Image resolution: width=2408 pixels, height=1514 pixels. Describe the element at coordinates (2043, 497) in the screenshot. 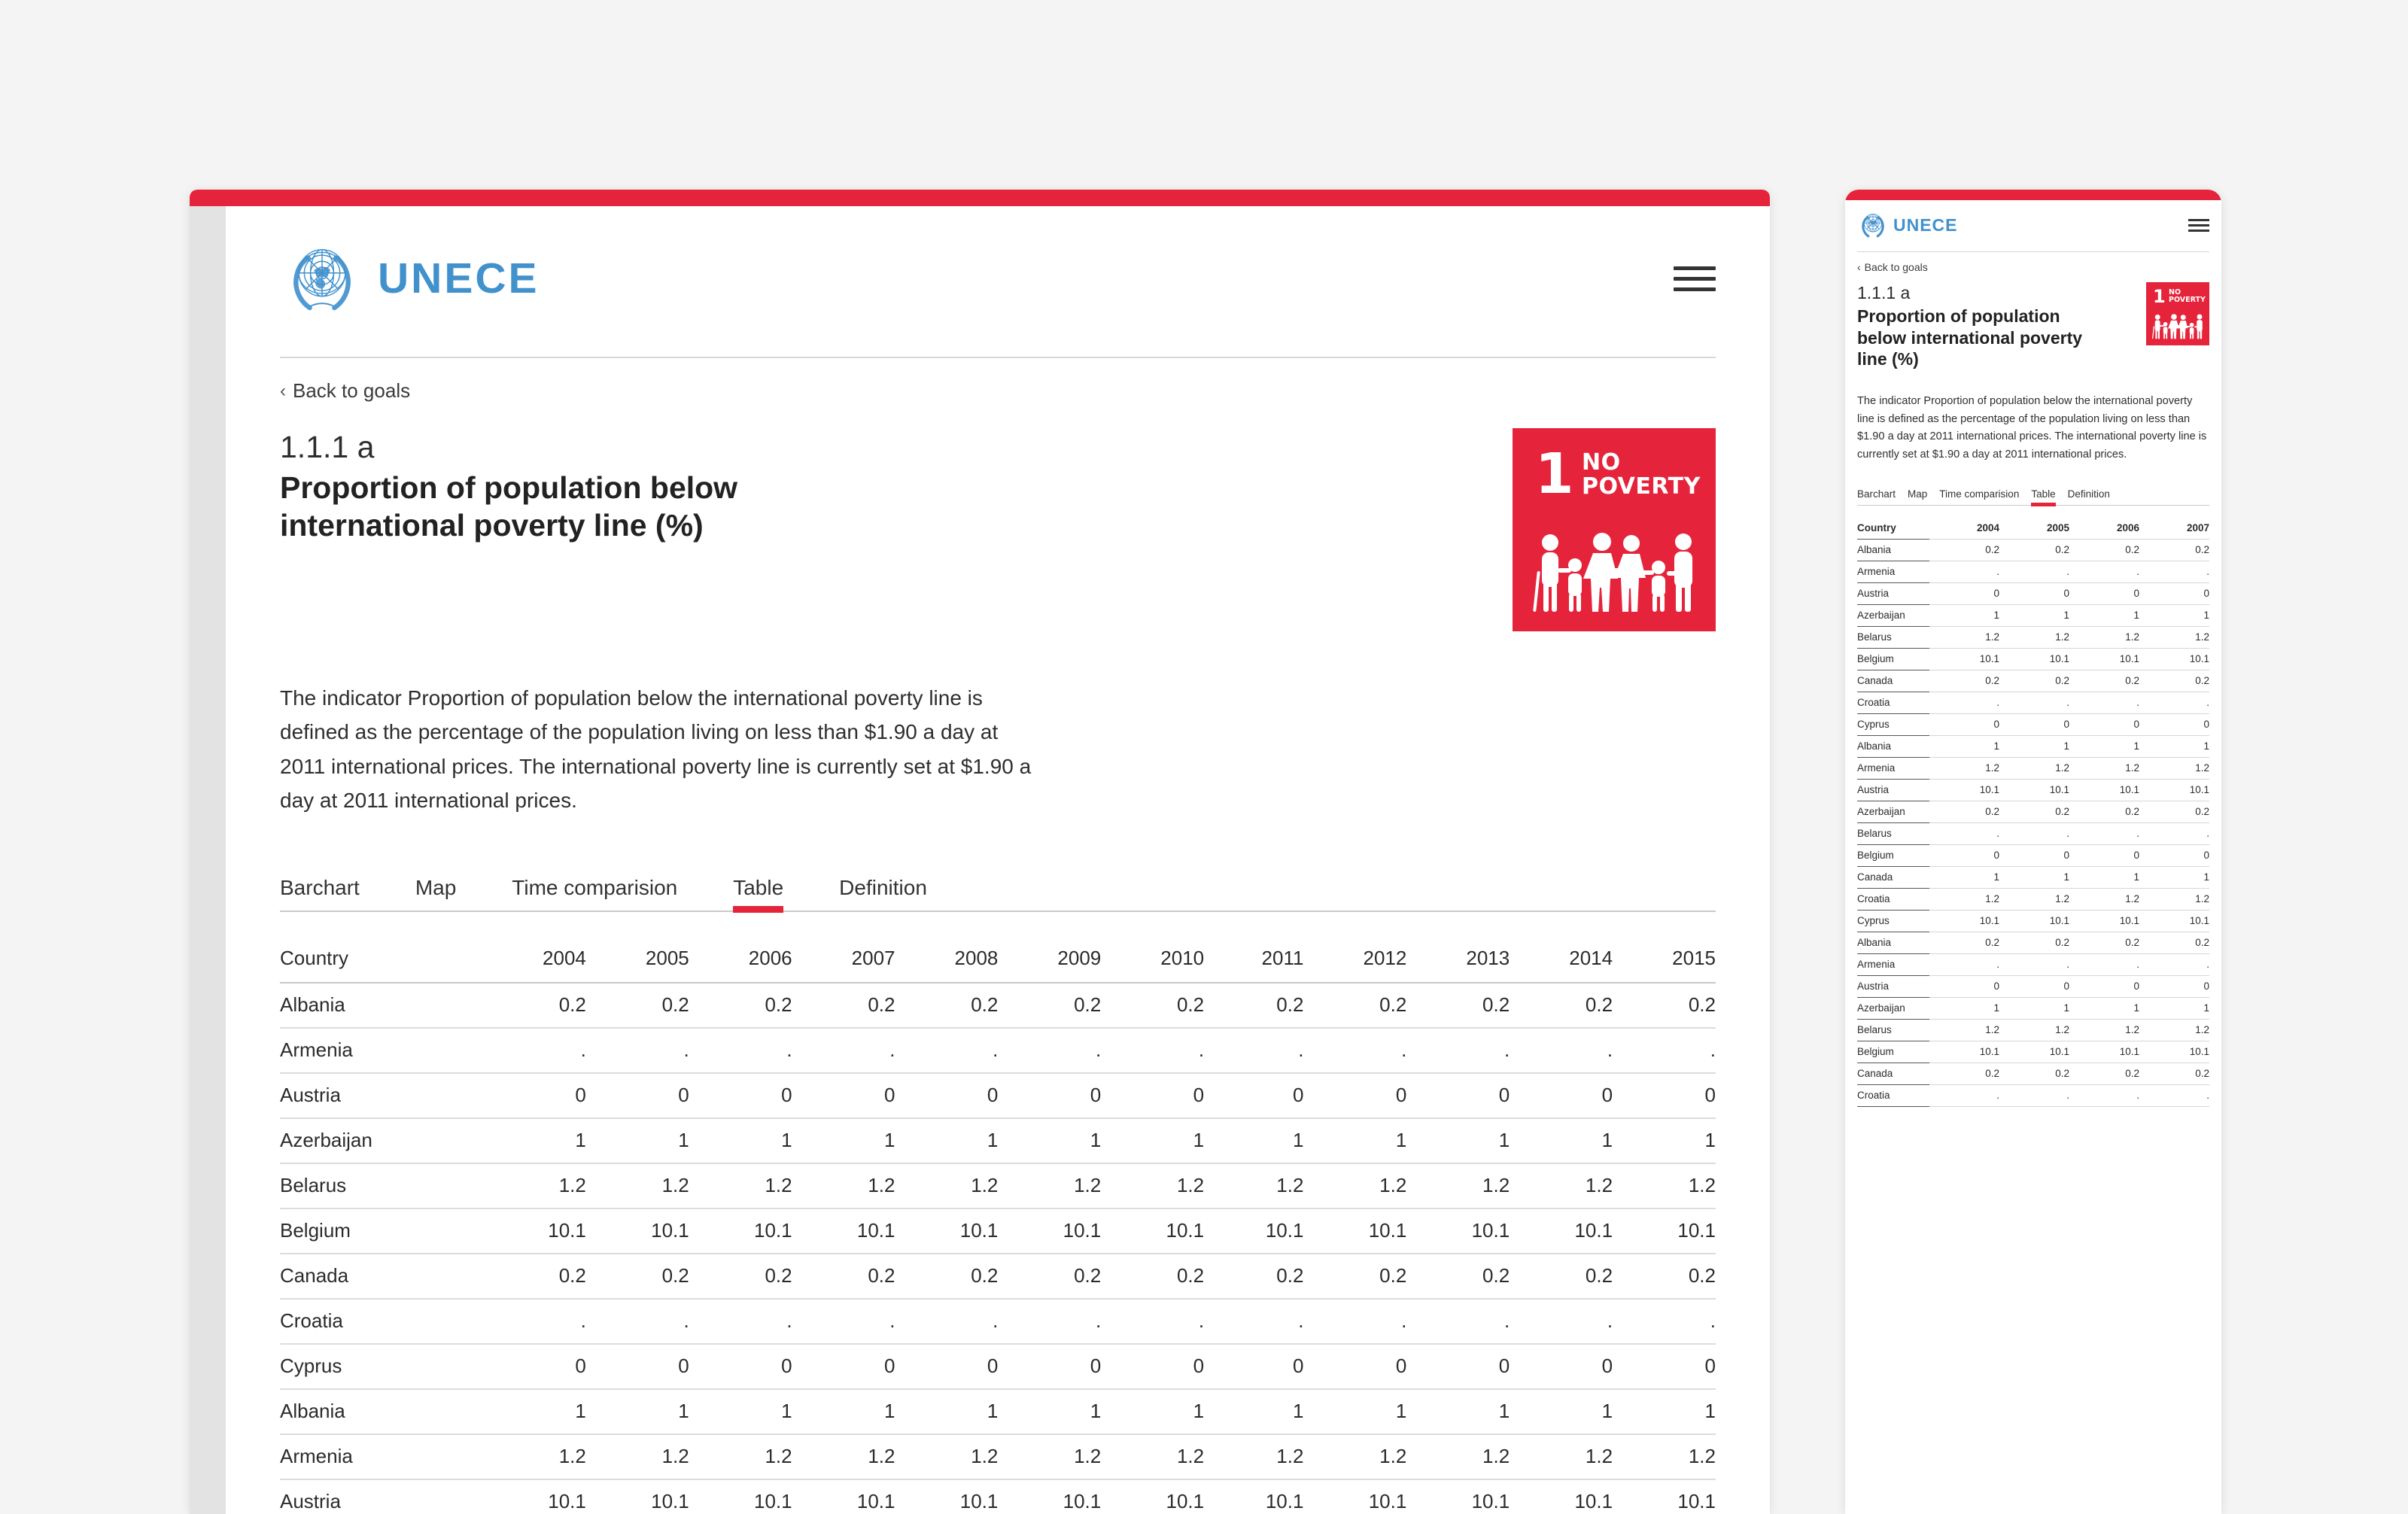

I see `mobile-tab-table: Table` at that location.